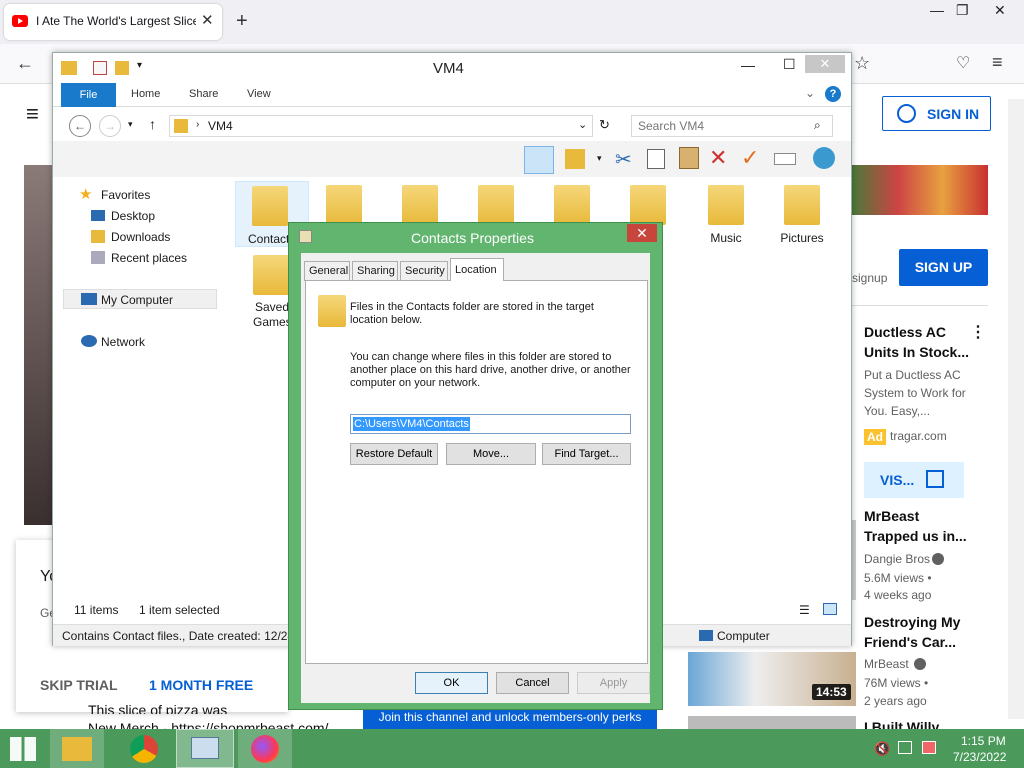  What do you see at coordinates (39, 345) in the screenshot?
I see `video-player` at bounding box center [39, 345].